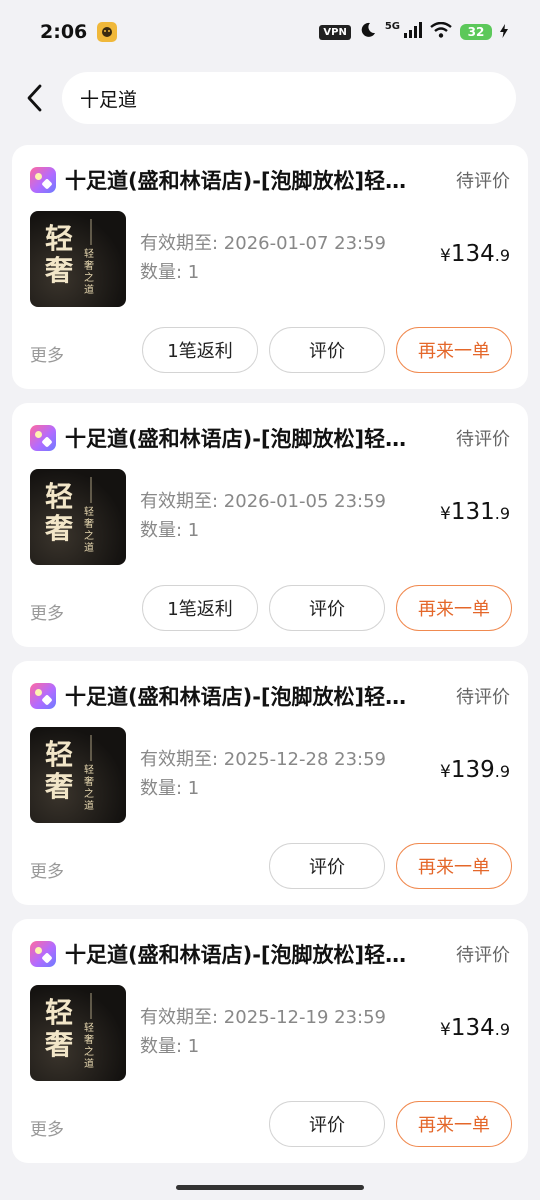 This screenshot has width=540, height=1200. I want to click on validity-text: 有效期至: 2025-12-19 23:59, so click(263, 1017).